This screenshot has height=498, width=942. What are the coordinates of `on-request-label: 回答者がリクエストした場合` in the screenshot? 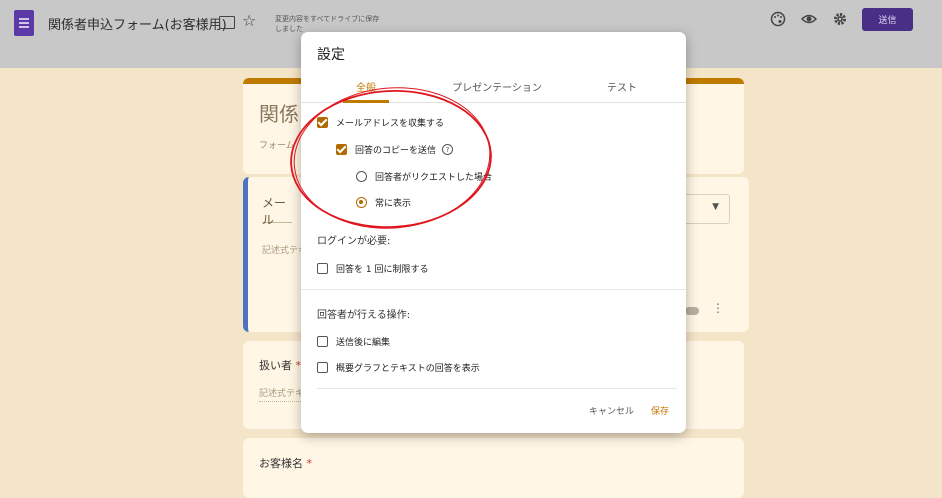 It's located at (434, 178).